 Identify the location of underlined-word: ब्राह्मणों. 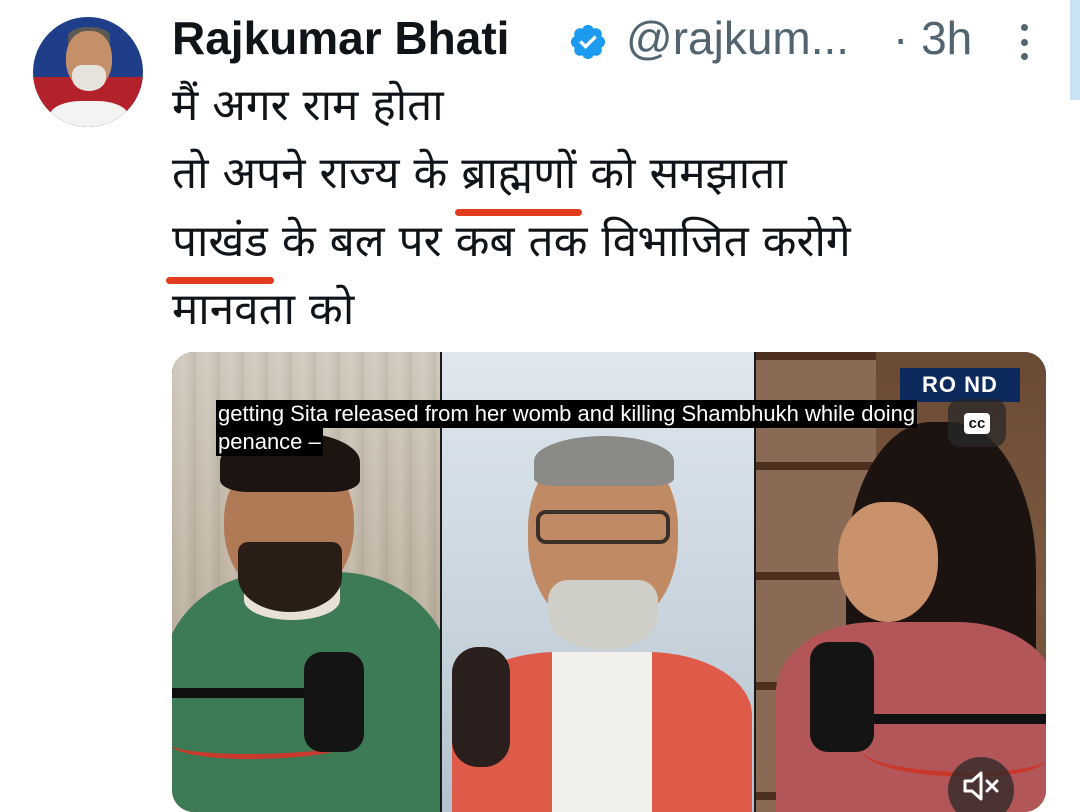
(519, 178).